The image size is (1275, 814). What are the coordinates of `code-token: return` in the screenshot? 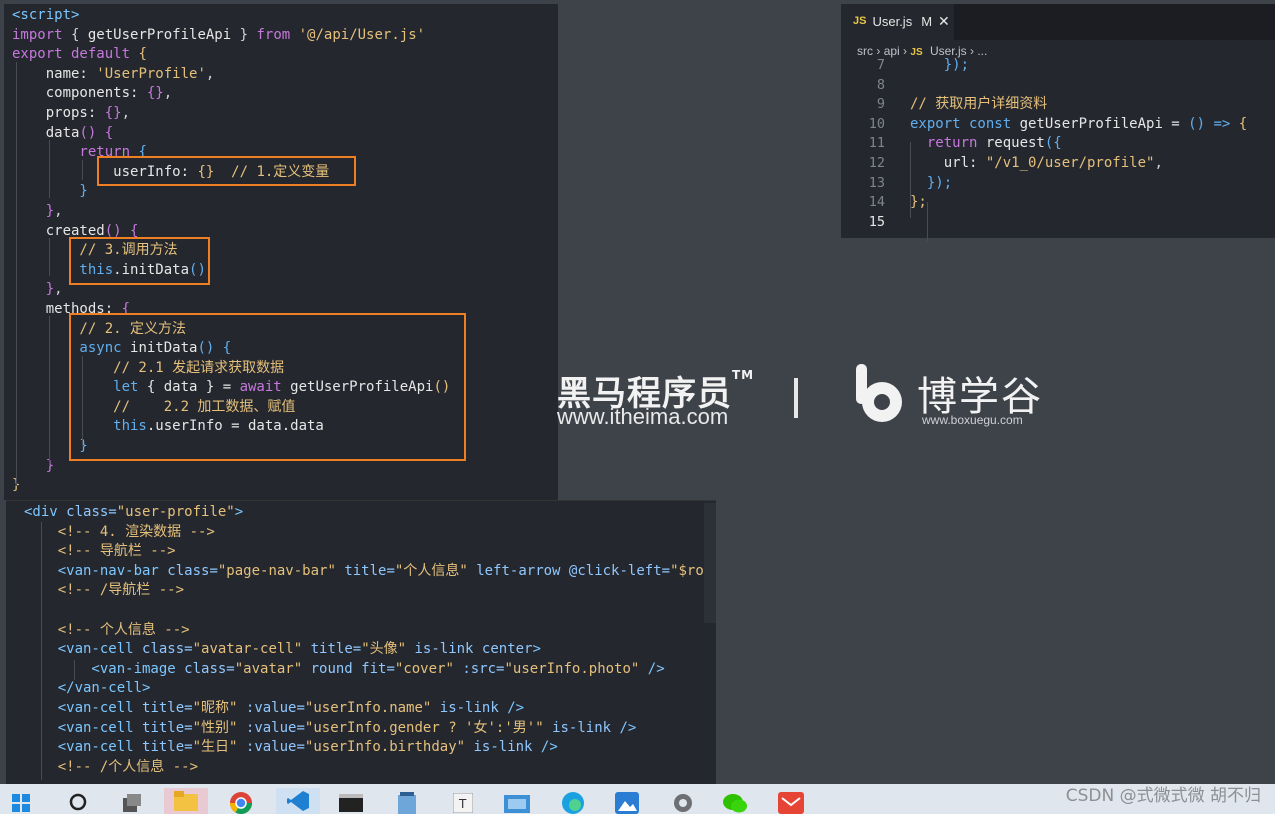 It's located at (948, 143).